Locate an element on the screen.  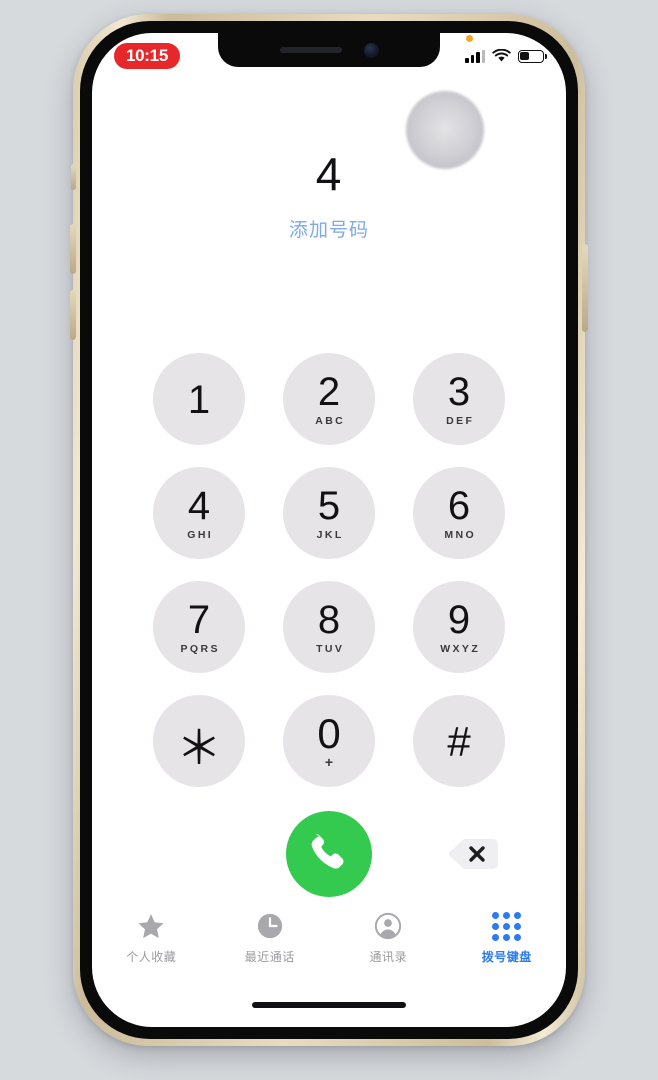
key-3: 3 DEF is located at coordinates (459, 399).